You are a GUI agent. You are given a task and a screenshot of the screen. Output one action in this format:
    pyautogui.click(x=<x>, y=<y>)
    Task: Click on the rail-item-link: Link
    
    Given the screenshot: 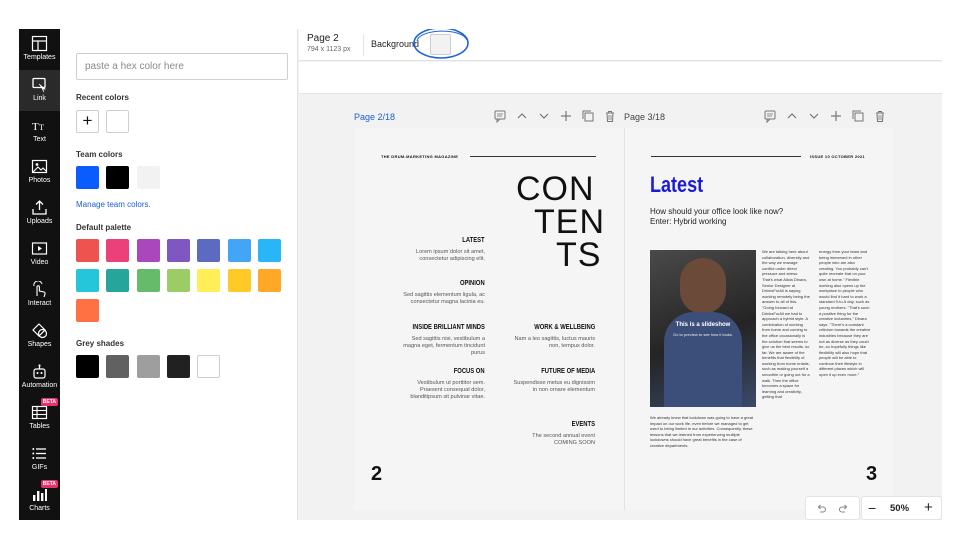 What is the action you would take?
    pyautogui.click(x=39, y=90)
    